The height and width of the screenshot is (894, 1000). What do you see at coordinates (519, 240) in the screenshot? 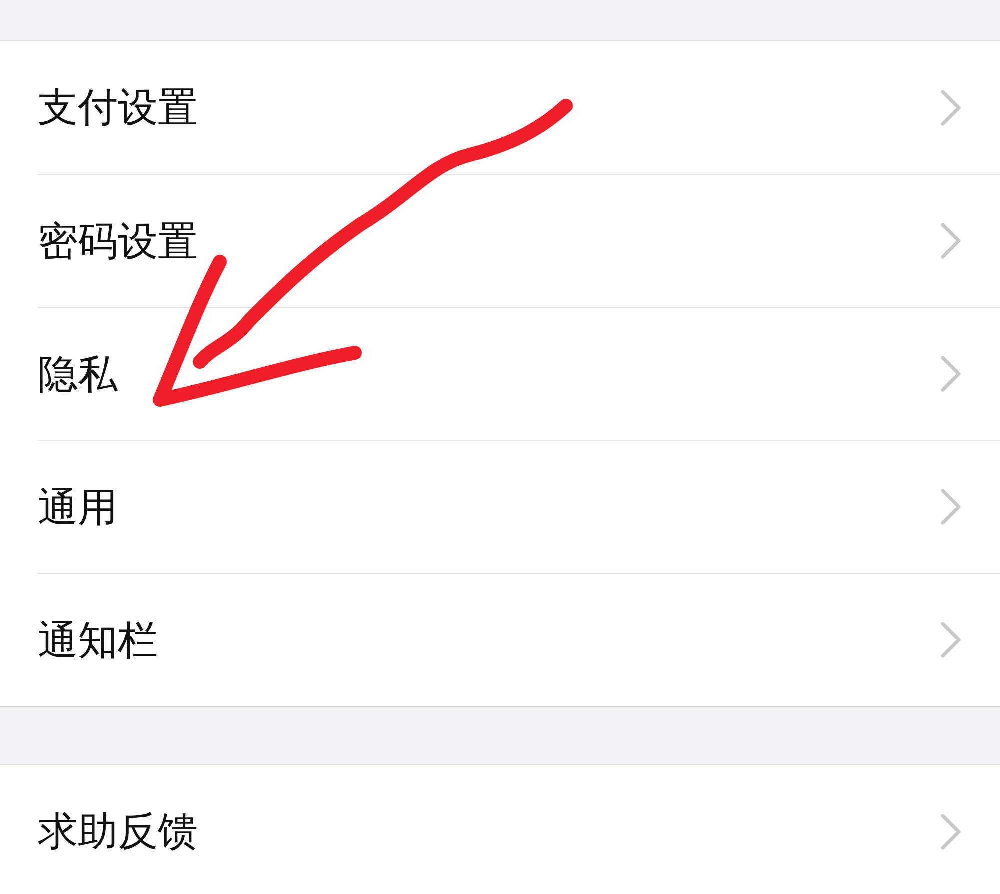
I see `settings-row: 密码设置` at bounding box center [519, 240].